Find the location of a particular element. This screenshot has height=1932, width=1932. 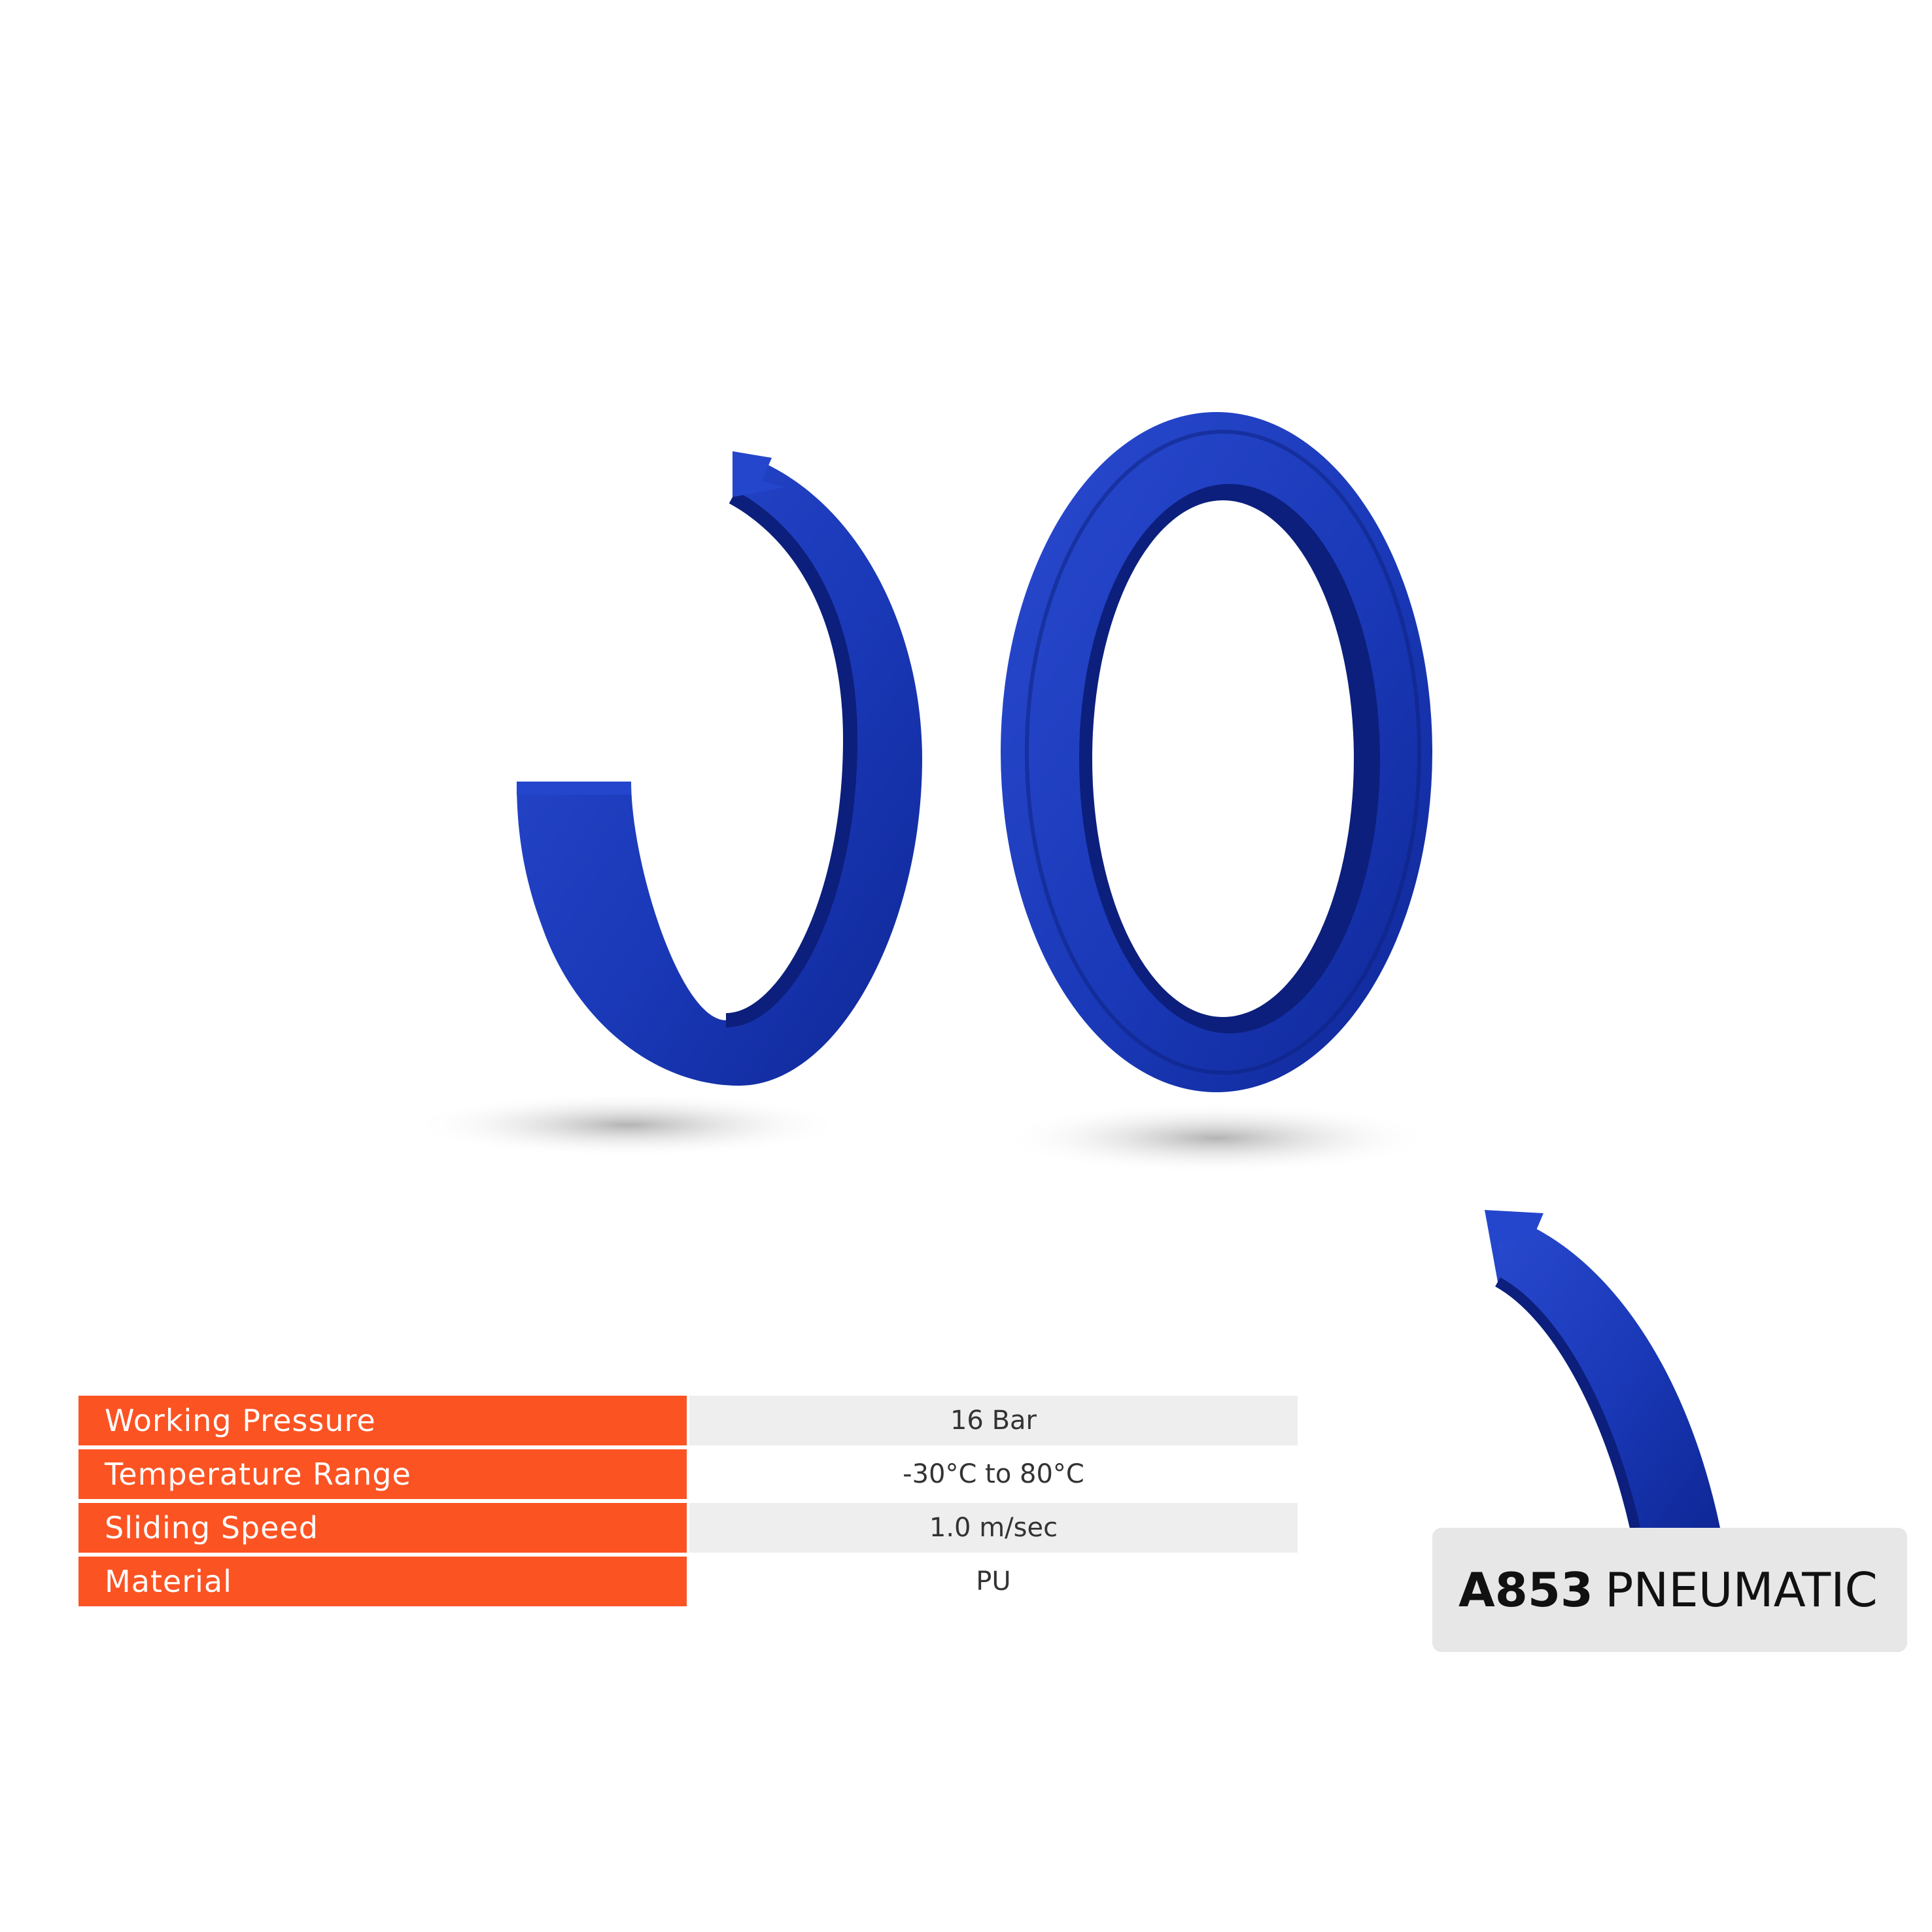

seal-section-cutaway is located at coordinates (719, 768).